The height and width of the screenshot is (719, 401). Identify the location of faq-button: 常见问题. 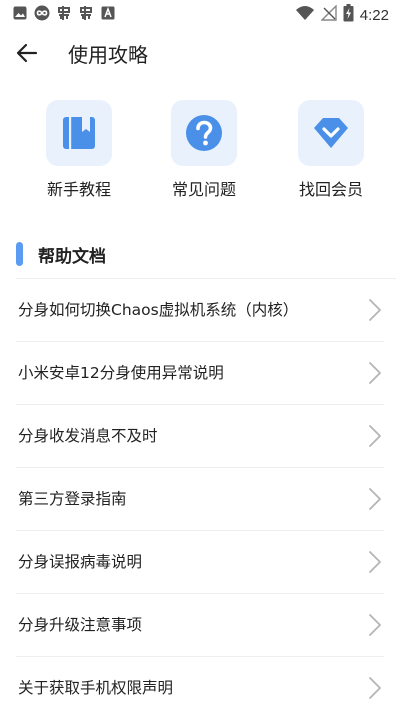
(204, 150).